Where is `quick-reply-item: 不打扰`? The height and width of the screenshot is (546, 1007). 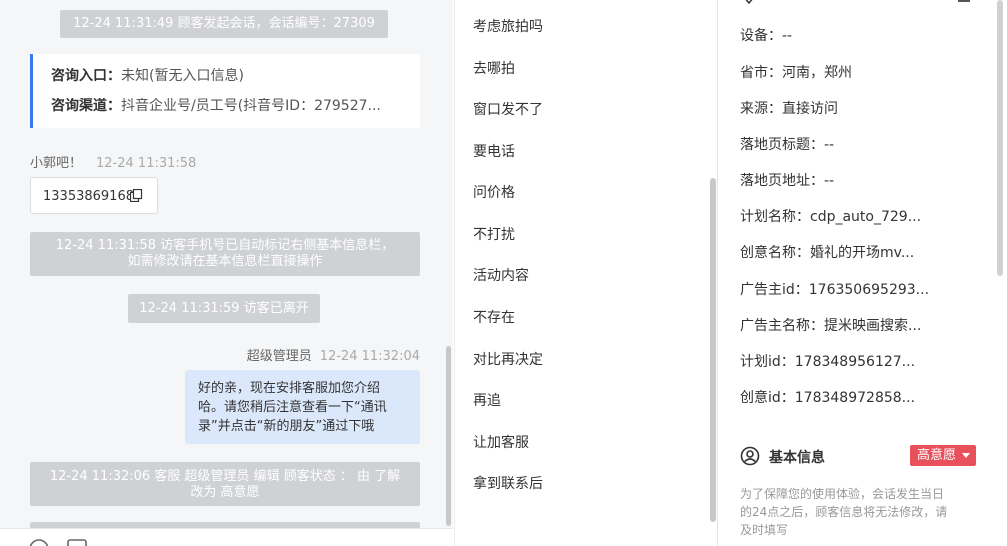 quick-reply-item: 不打扰 is located at coordinates (494, 235).